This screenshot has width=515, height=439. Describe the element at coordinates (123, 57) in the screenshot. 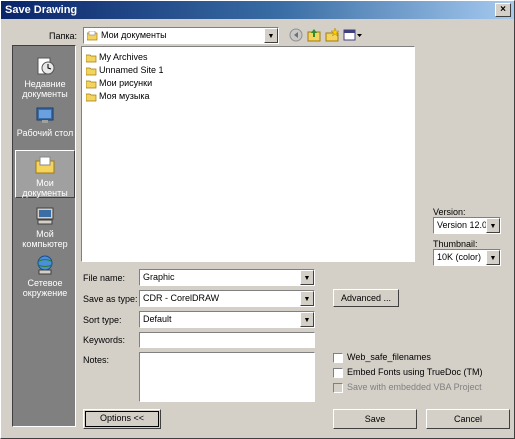

I see `file-name: My Archives` at that location.